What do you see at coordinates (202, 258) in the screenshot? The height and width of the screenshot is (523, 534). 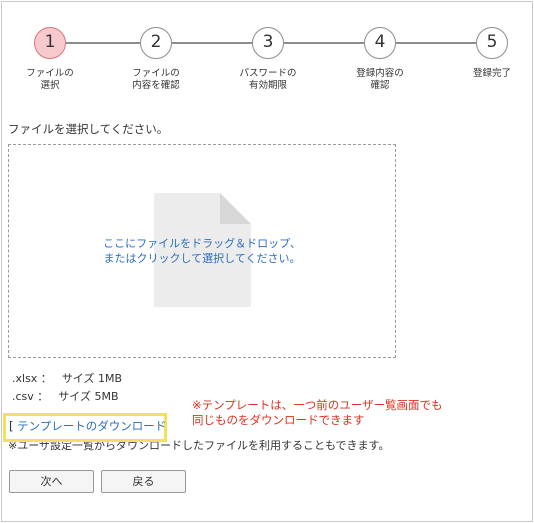 I see `drop-zone-text-line: またはクリックして選択してください。` at bounding box center [202, 258].